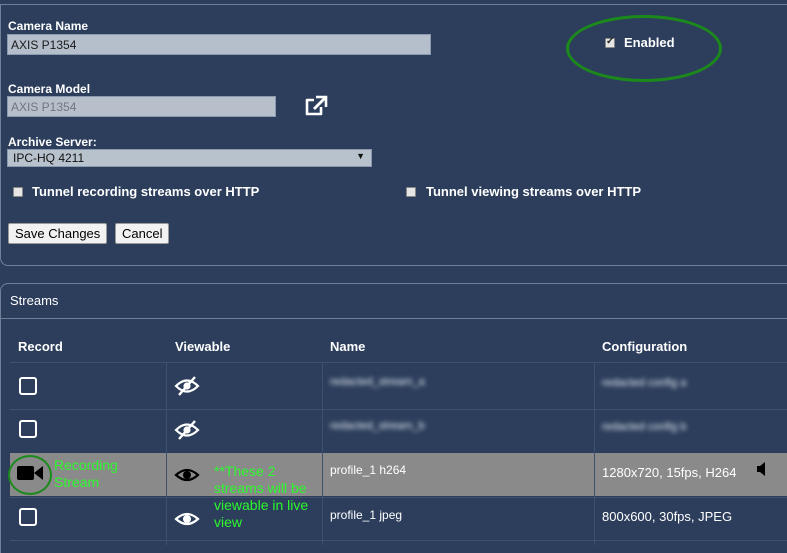 This screenshot has width=787, height=553. I want to click on stream-name: profile_1 jpeg, so click(366, 515).